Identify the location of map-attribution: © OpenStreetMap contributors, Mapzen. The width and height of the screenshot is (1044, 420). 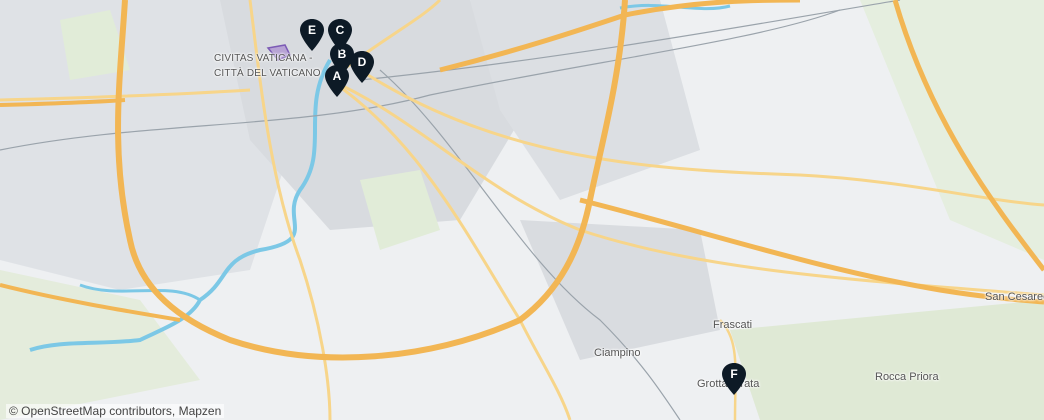
(115, 411).